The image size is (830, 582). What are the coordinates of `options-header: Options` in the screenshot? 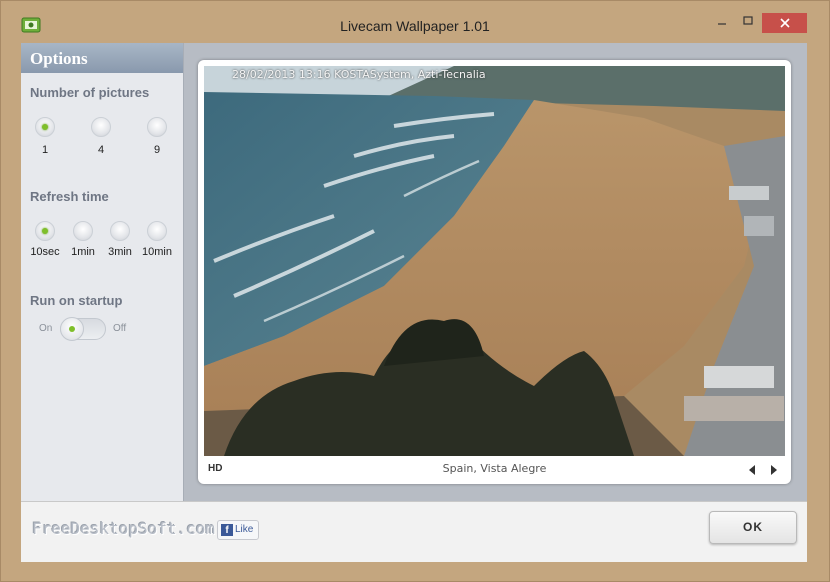 It's located at (102, 58).